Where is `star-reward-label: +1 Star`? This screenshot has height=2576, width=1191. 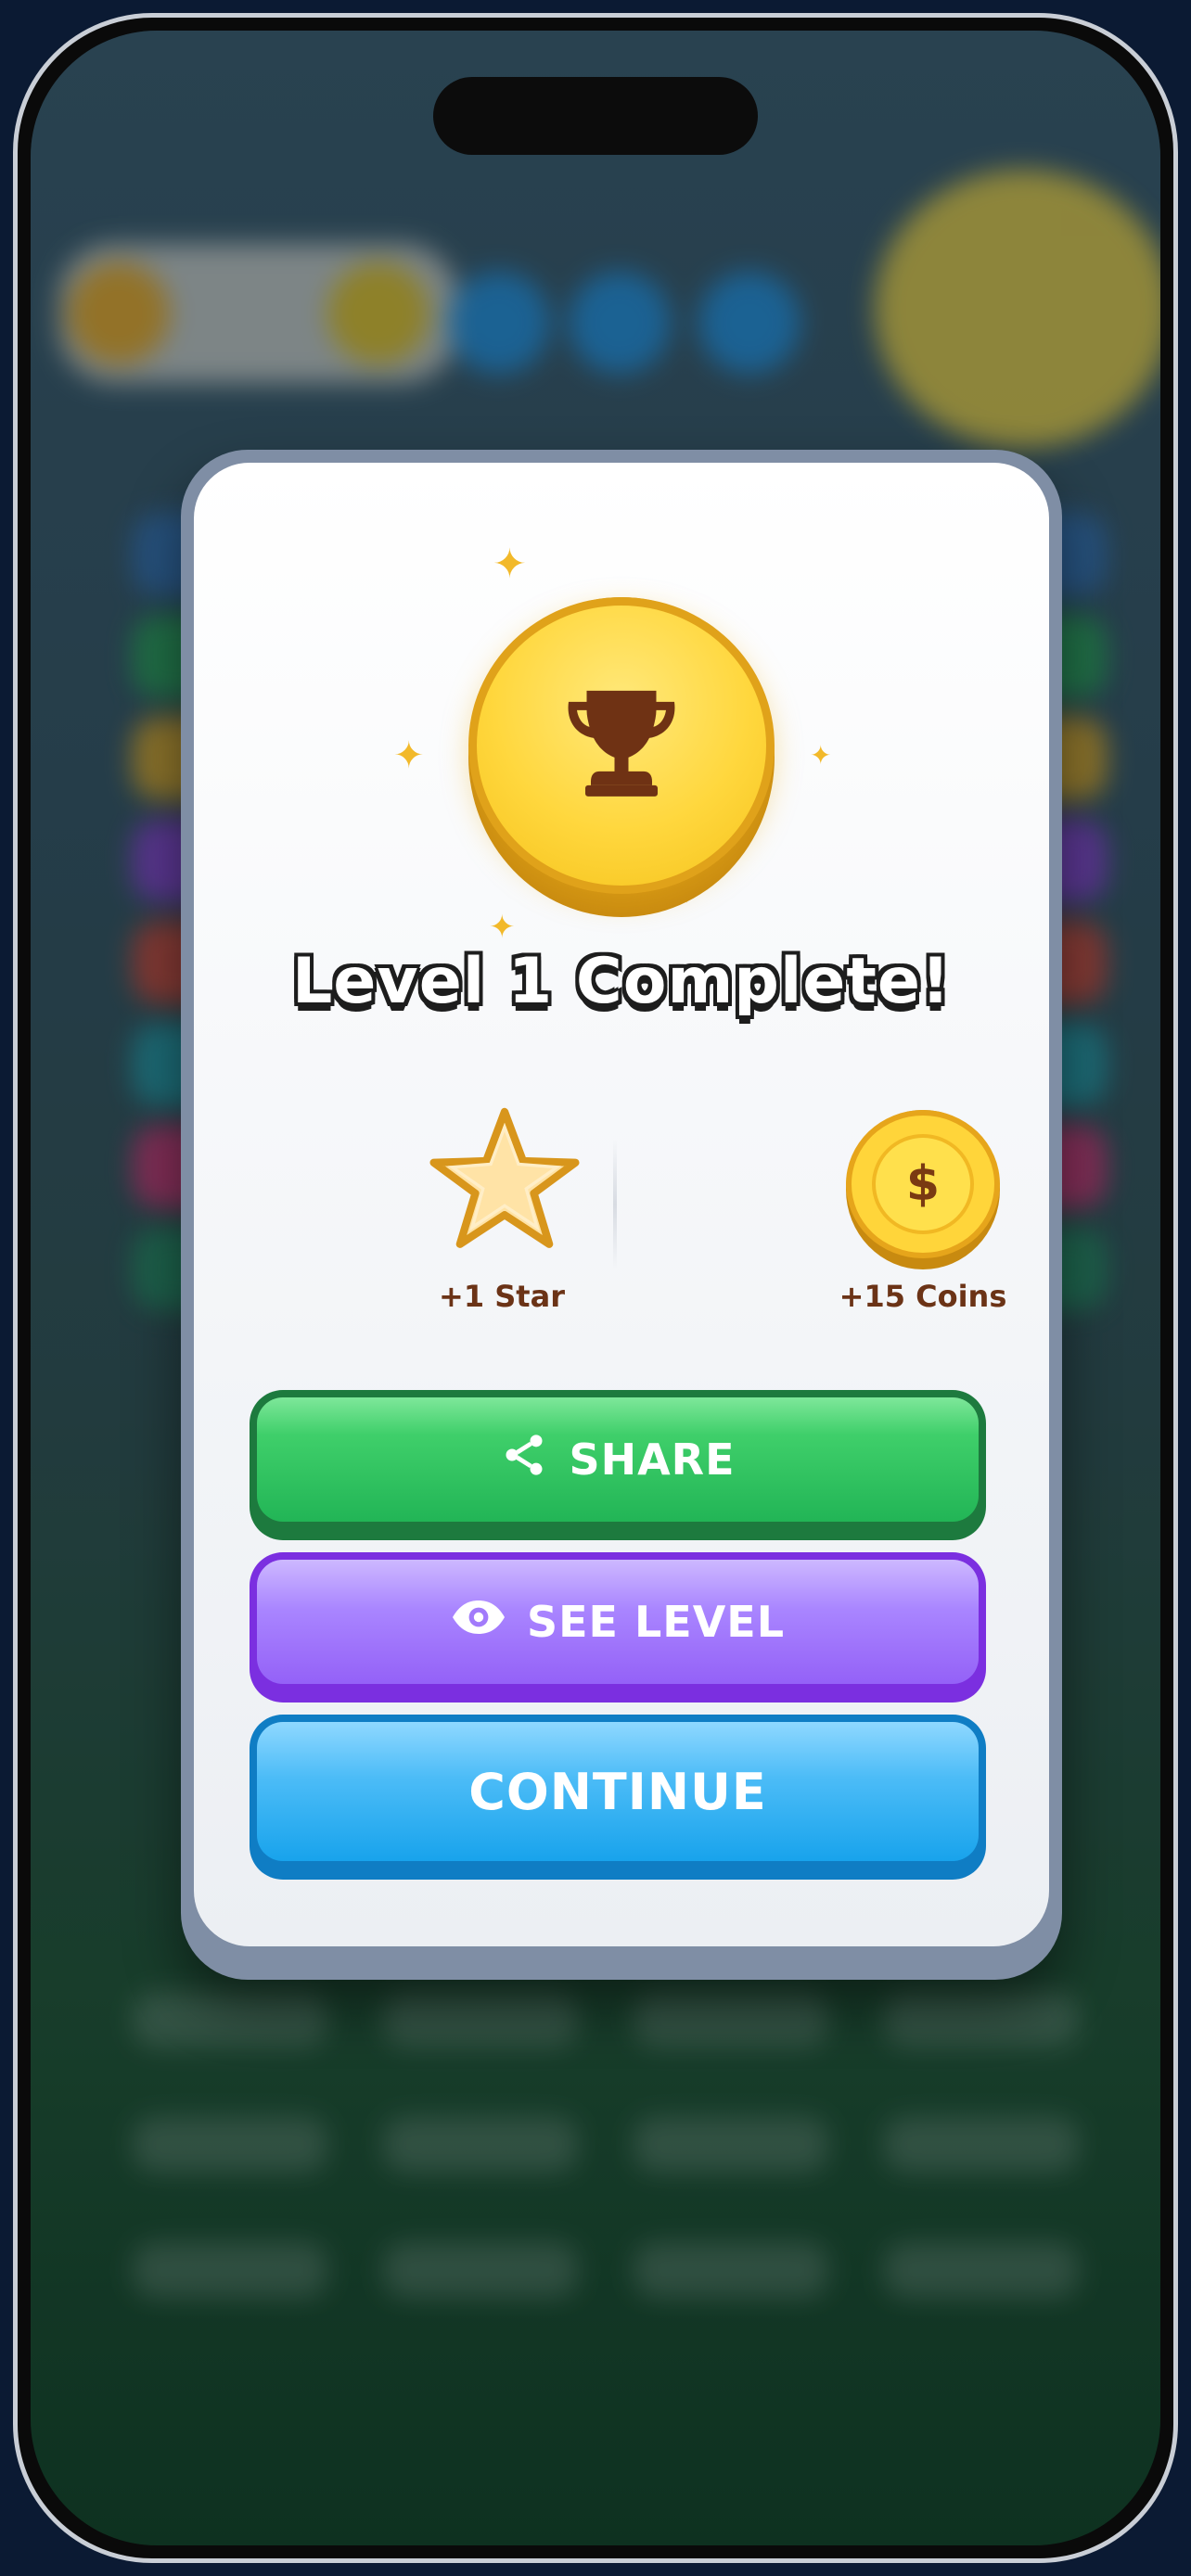 star-reward-label: +1 Star is located at coordinates (502, 1297).